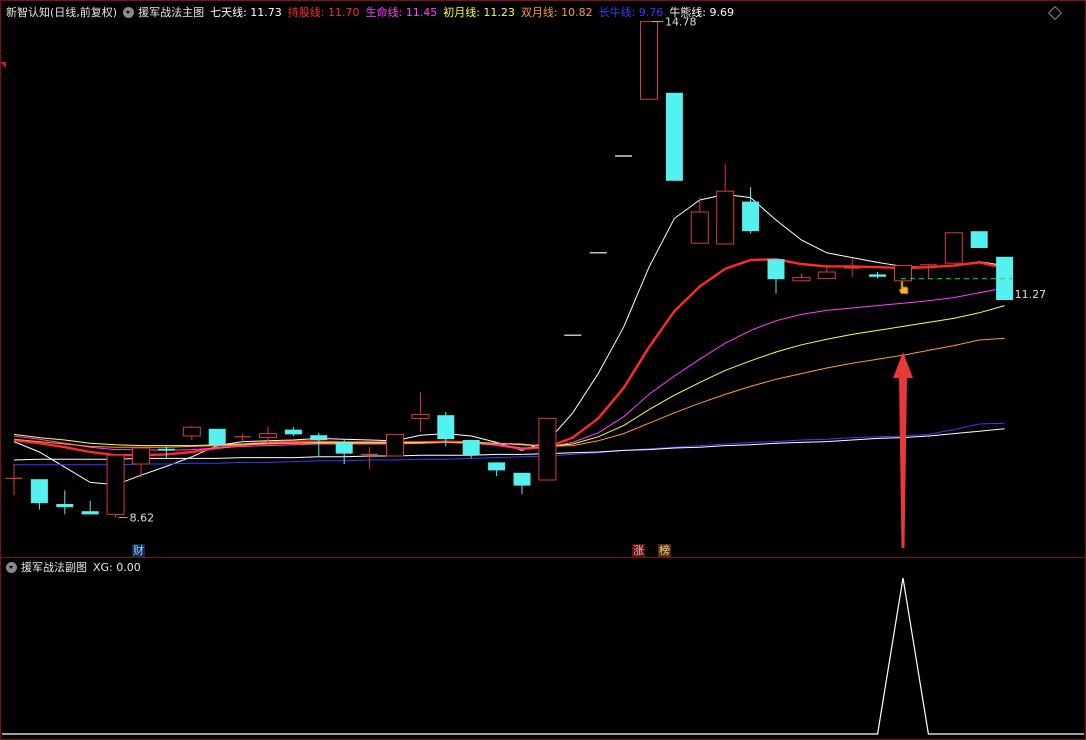 This screenshot has height=740, width=1086. What do you see at coordinates (11, 567) in the screenshot?
I see `chevron-circle-icon` at bounding box center [11, 567].